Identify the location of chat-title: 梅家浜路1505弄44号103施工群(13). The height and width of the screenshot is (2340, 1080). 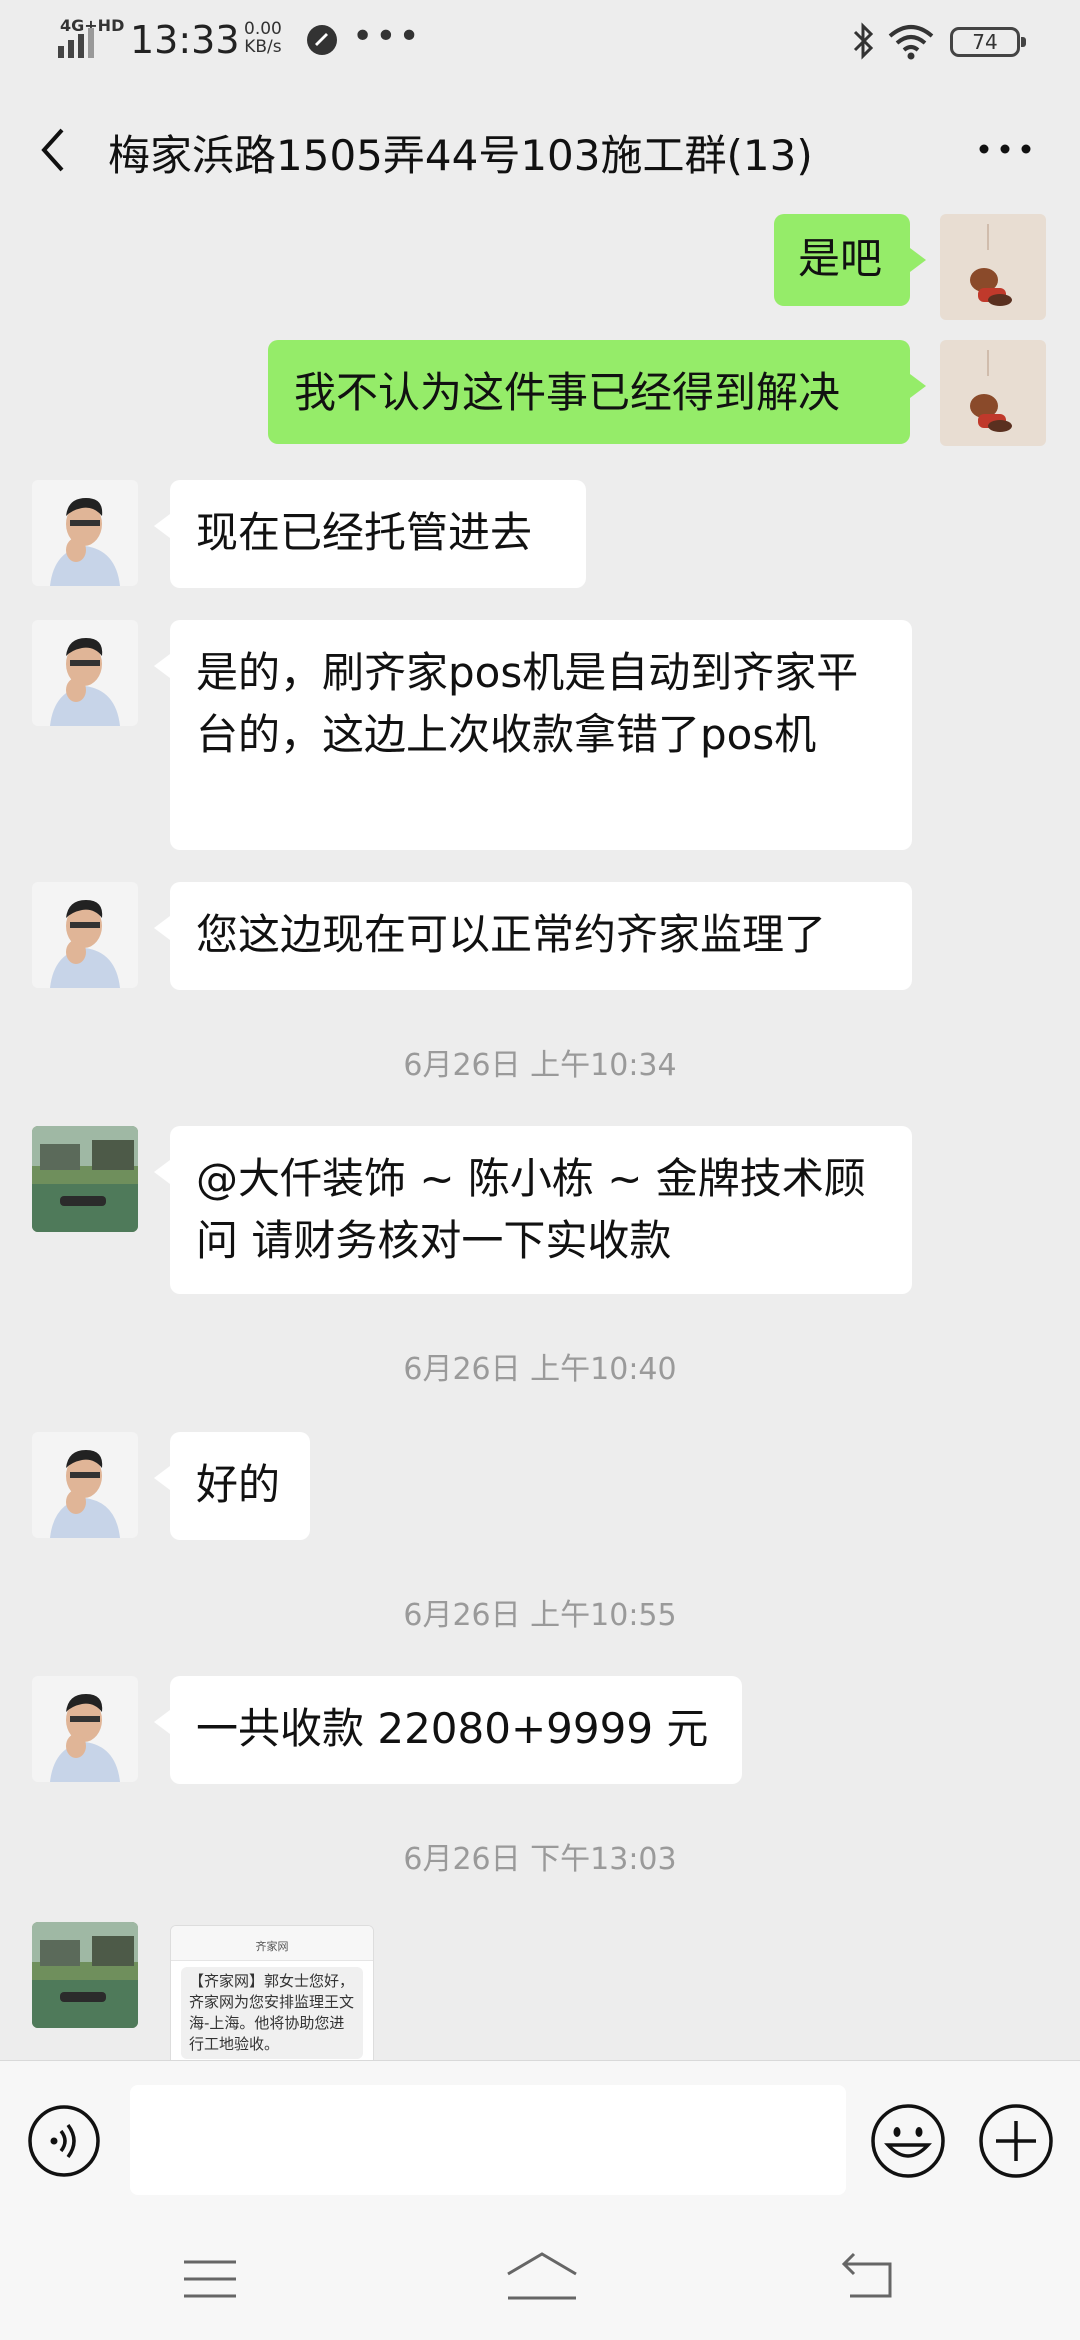
(460, 155).